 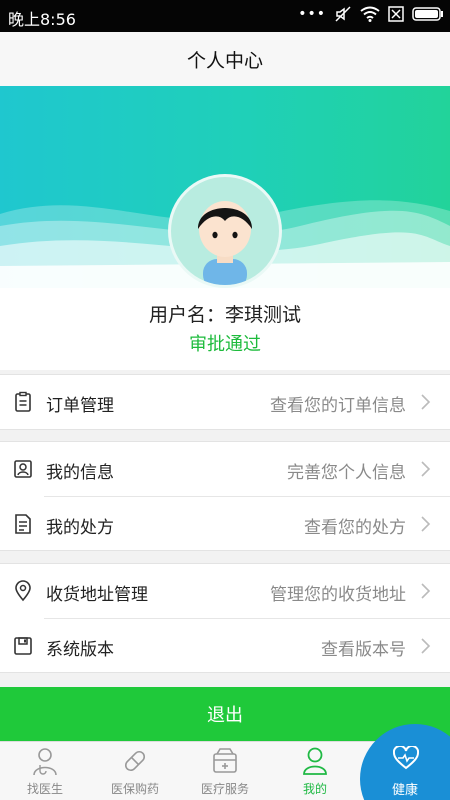 What do you see at coordinates (80, 528) in the screenshot?
I see `menu-item-label: 我的处方` at bounding box center [80, 528].